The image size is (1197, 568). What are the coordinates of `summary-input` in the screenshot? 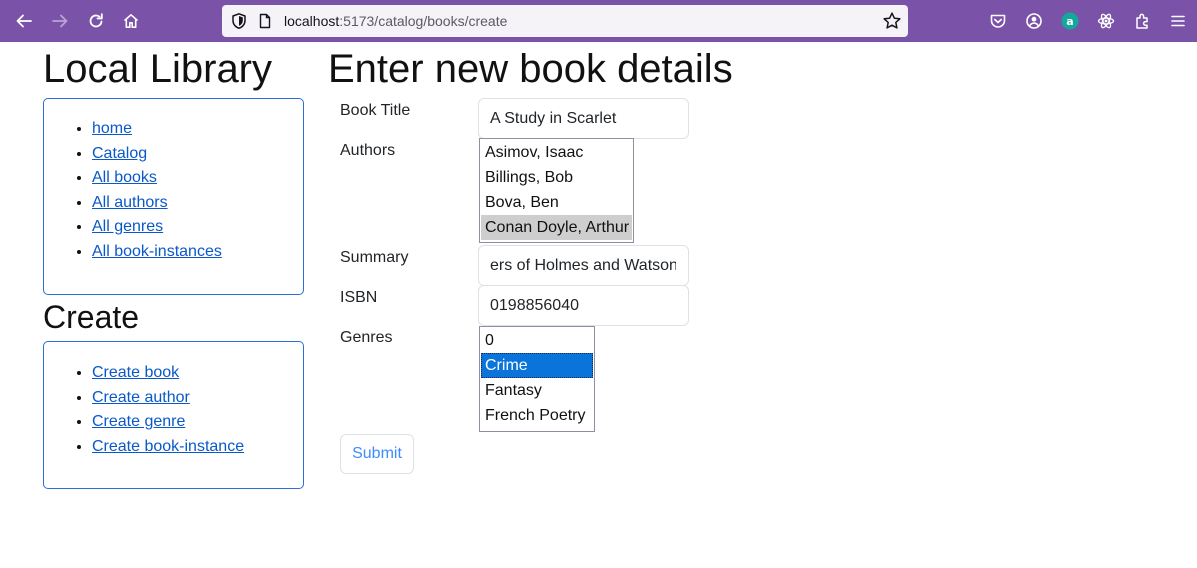 It's located at (583, 265).